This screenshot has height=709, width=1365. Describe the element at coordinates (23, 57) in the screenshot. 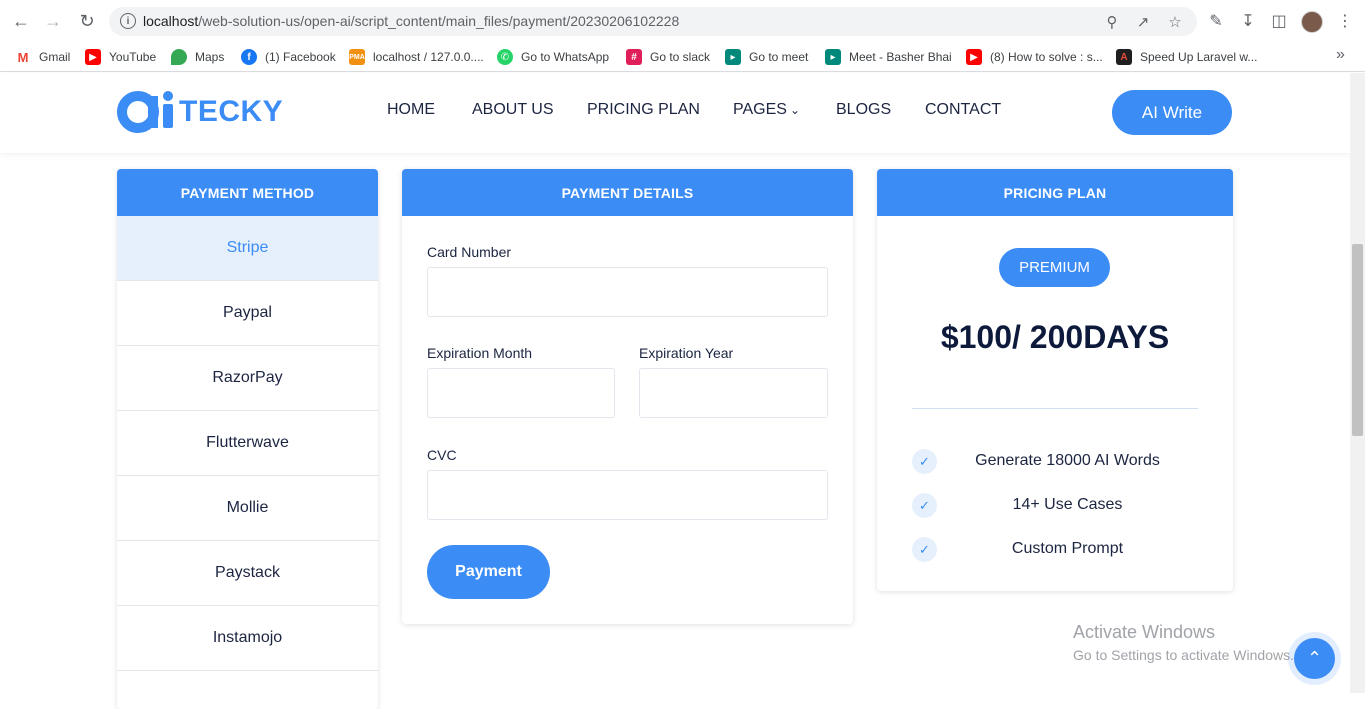

I see `gmail-icon: M` at that location.